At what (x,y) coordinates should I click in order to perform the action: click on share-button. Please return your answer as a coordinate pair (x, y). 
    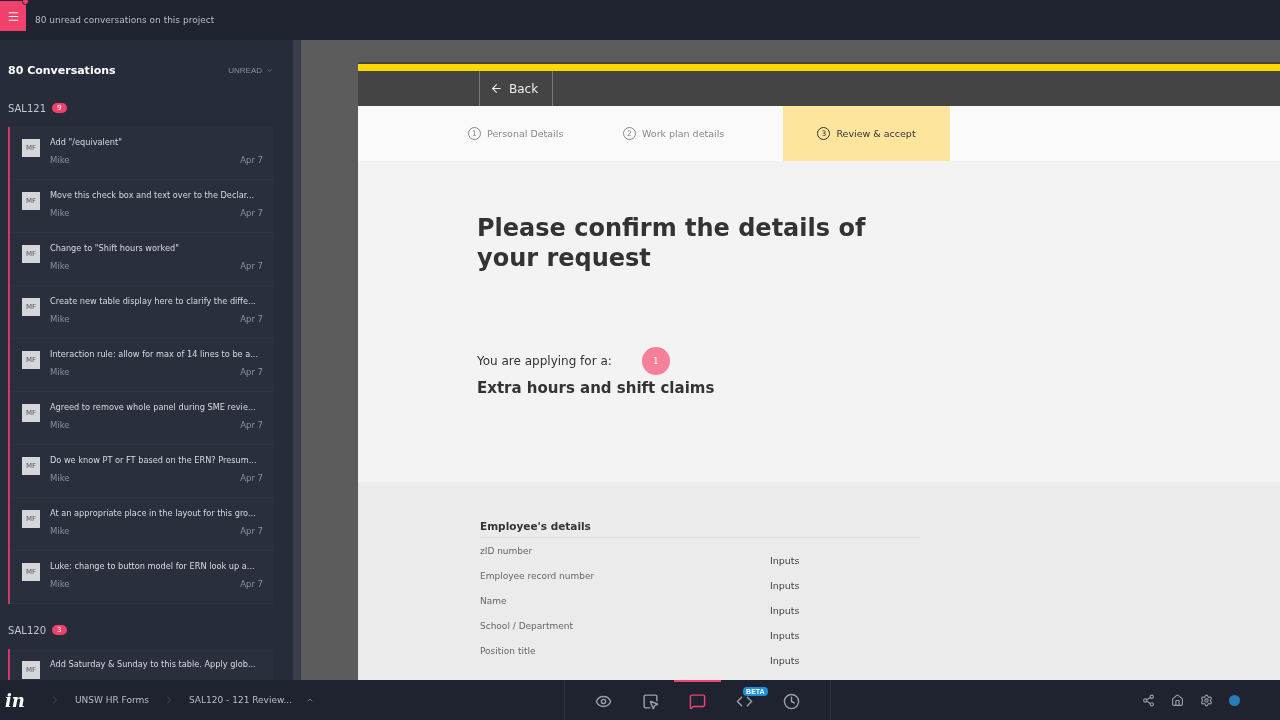
    Looking at the image, I should click on (1148, 700).